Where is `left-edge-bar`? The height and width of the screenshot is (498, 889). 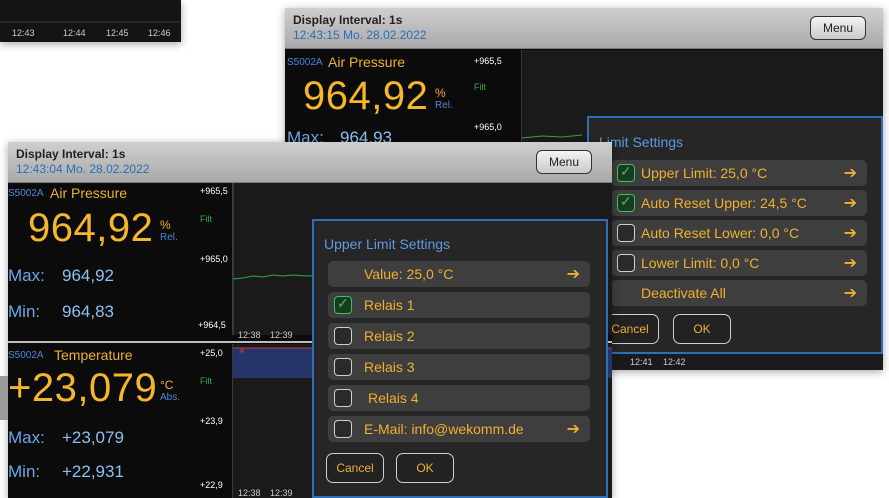 left-edge-bar is located at coordinates (4, 398).